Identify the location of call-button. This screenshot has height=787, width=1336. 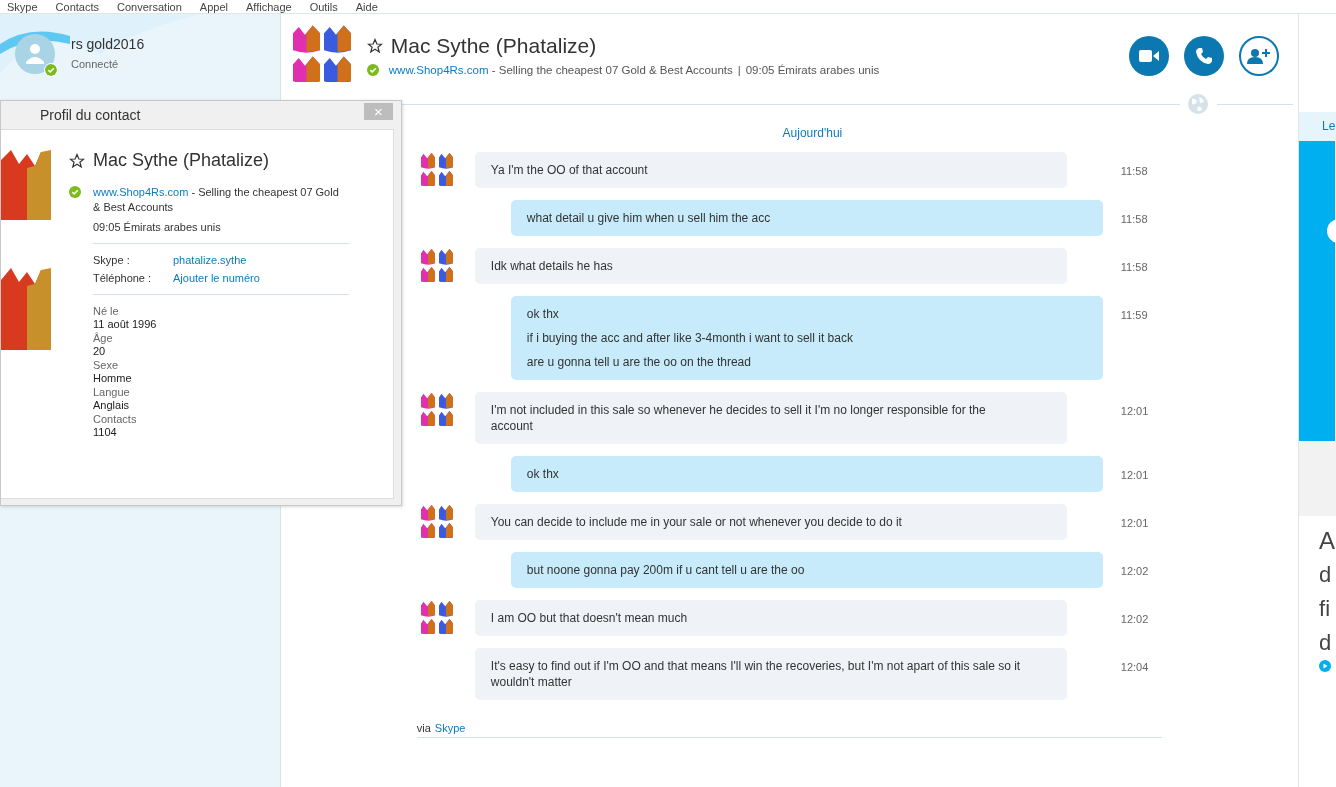
(1204, 56).